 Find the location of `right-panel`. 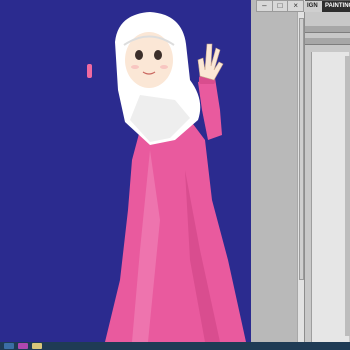

right-panel is located at coordinates (327, 177).